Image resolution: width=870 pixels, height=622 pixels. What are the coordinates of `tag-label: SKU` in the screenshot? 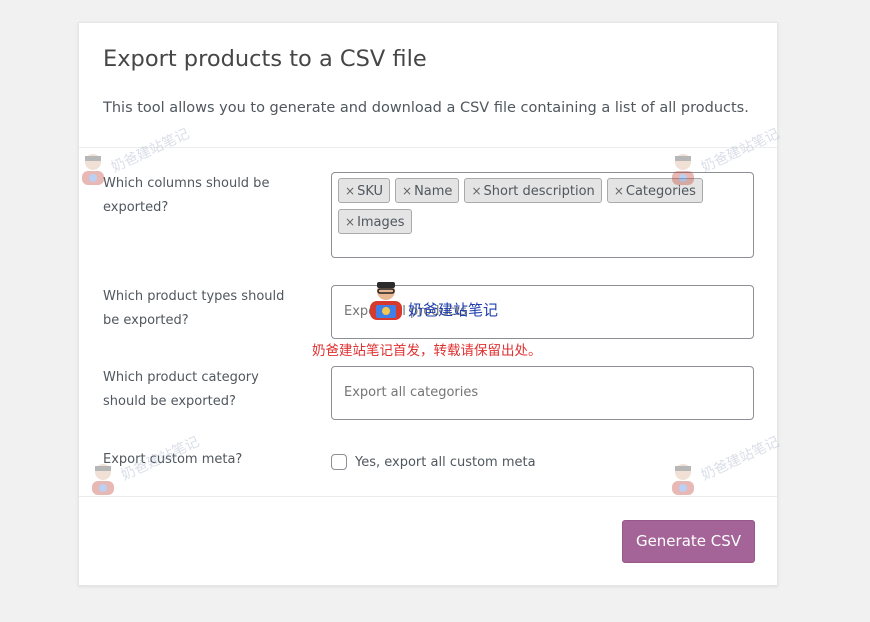 It's located at (370, 191).